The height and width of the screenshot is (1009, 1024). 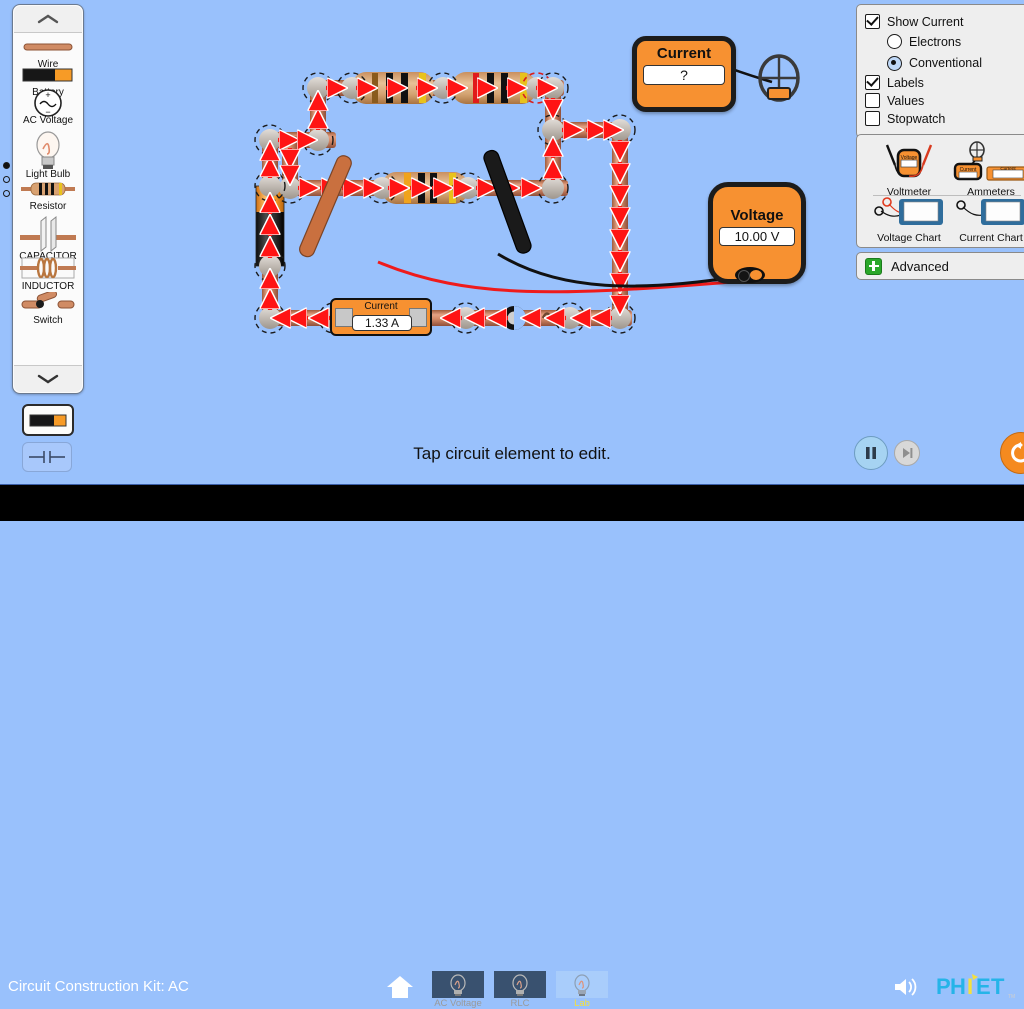 I want to click on ammeter-icon: Current Current, so click(x=988, y=161).